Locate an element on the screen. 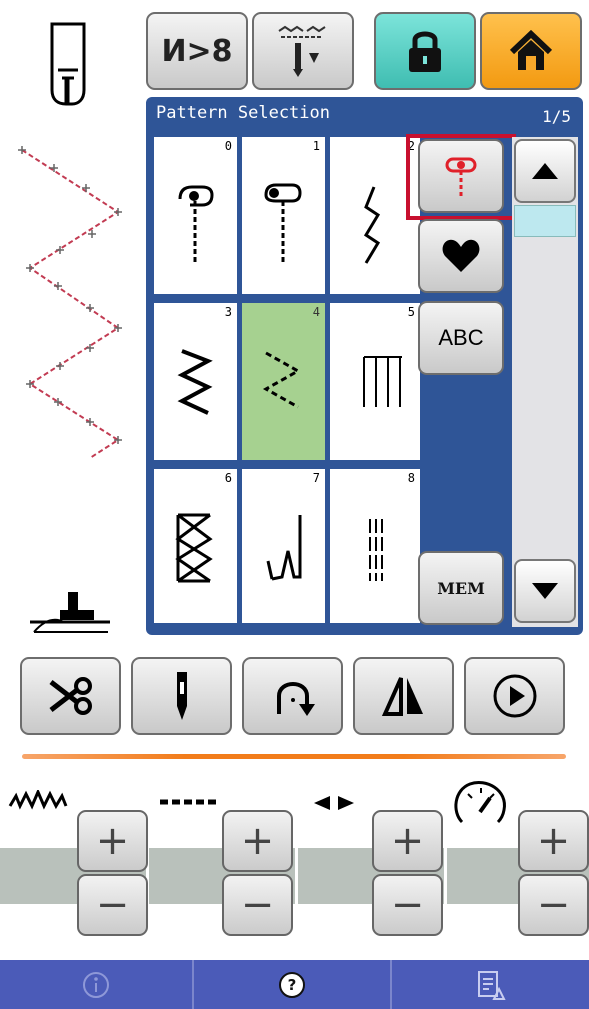 This screenshot has width=589, height=1009. needle-position-minus-button: − is located at coordinates (407, 905).